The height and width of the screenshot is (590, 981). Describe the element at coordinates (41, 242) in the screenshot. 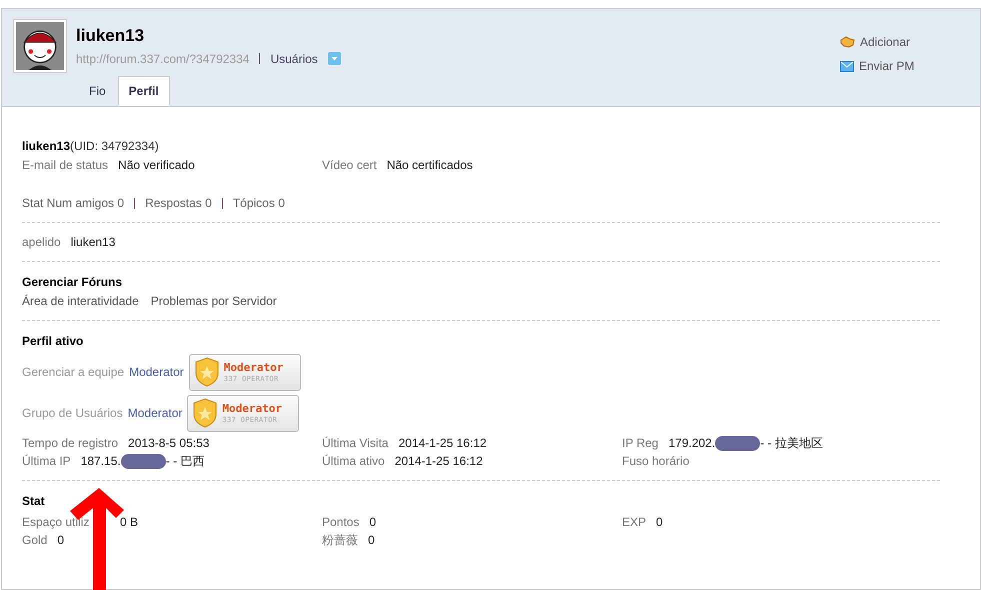

I see `field-label: apelido` at that location.